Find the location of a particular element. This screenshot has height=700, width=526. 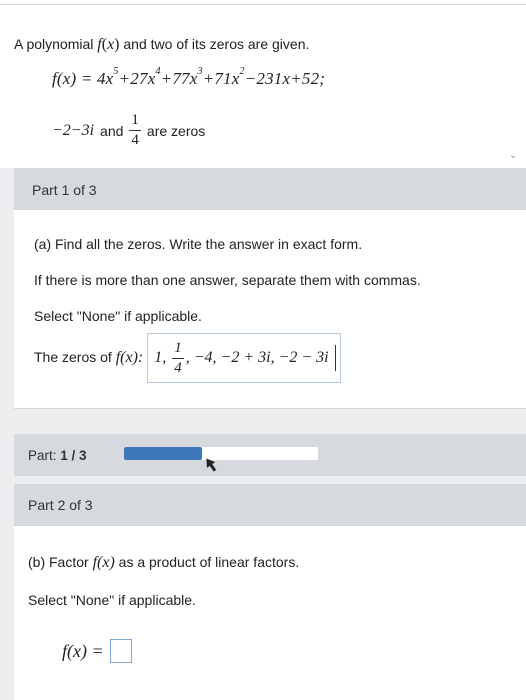

given-zero-numerator: 1 is located at coordinates (135, 122).